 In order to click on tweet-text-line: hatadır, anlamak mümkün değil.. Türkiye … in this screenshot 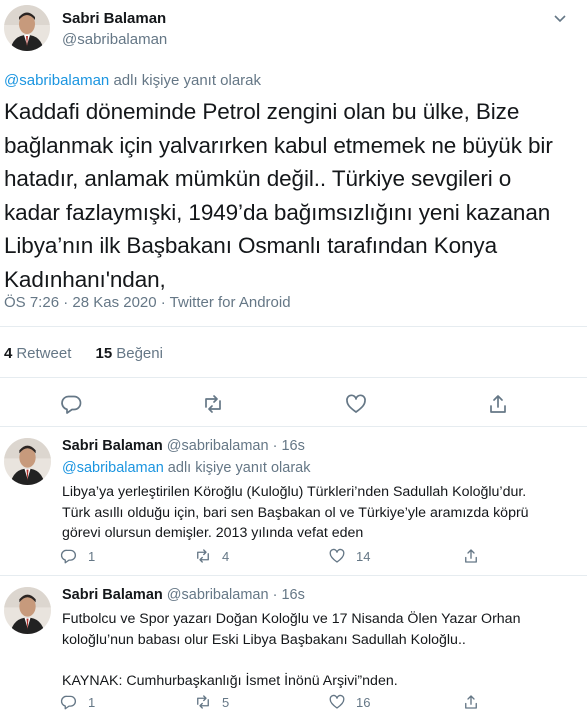, I will do `click(258, 178)`.